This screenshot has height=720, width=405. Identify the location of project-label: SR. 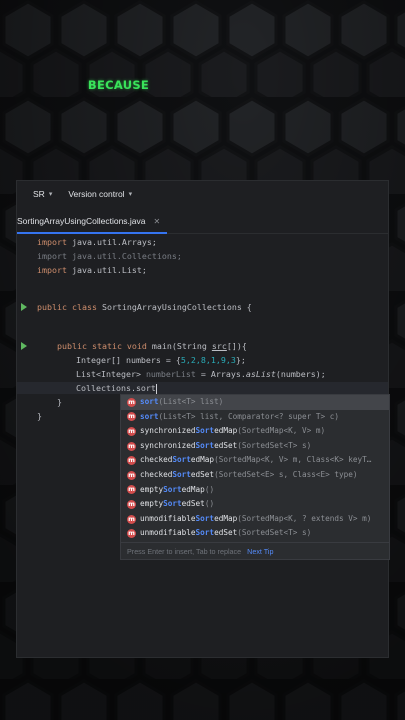
(39, 194).